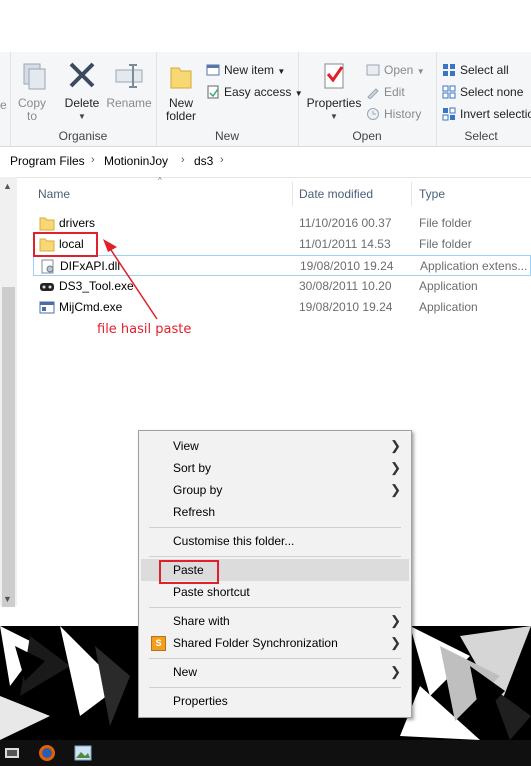 This screenshot has height=766, width=531. I want to click on menu-item-paste-shortcut: Paste shortcut, so click(275, 592).